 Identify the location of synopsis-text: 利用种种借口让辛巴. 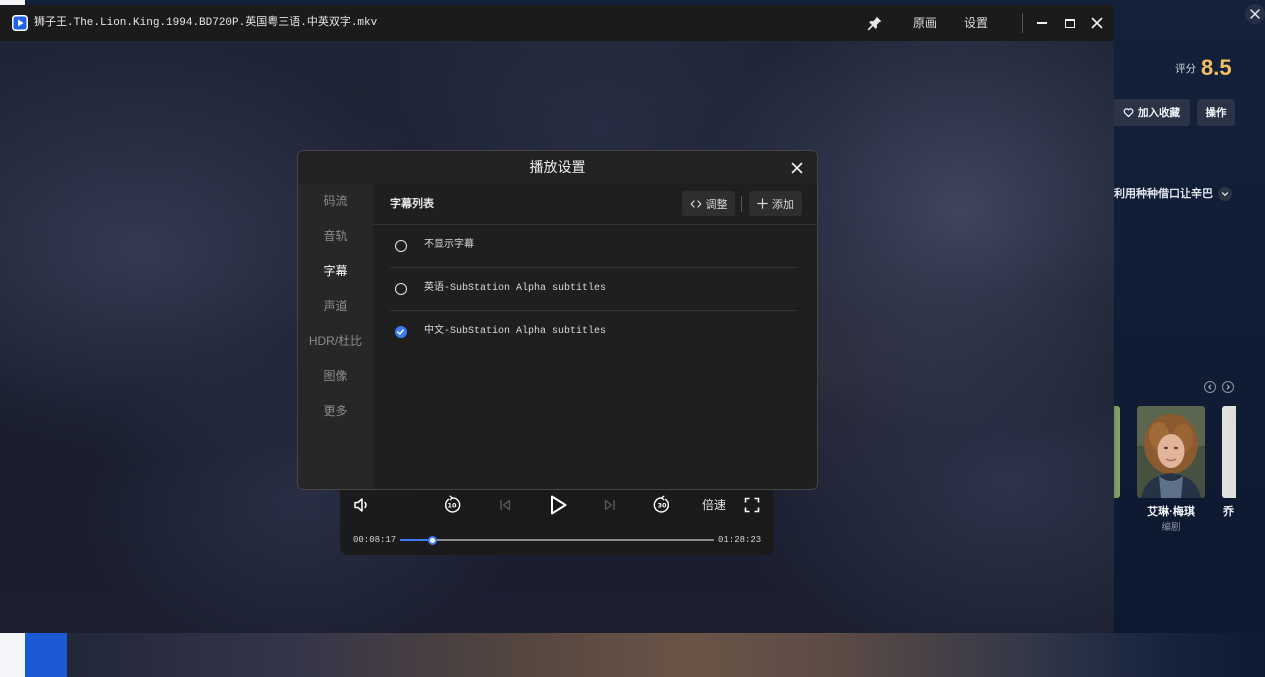
(1163, 194).